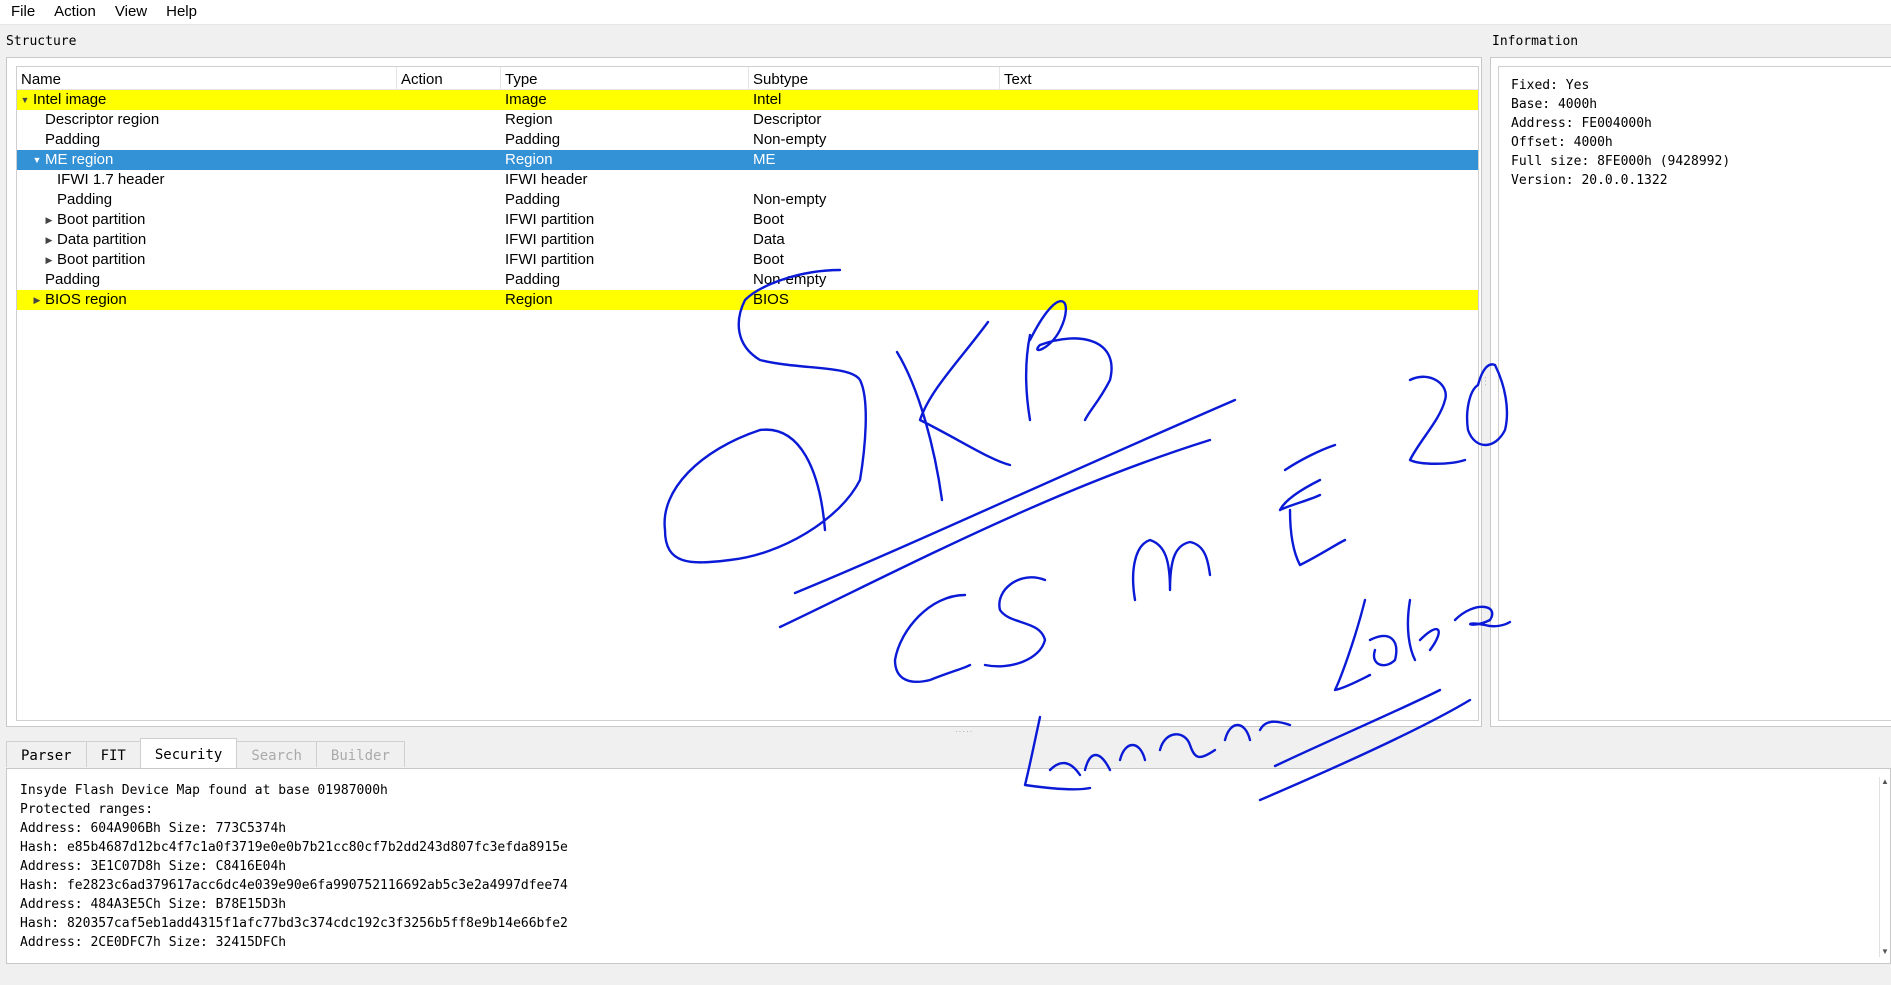 This screenshot has width=1891, height=985. Describe the element at coordinates (767, 99) in the screenshot. I see `cell-subtype: Intel` at that location.